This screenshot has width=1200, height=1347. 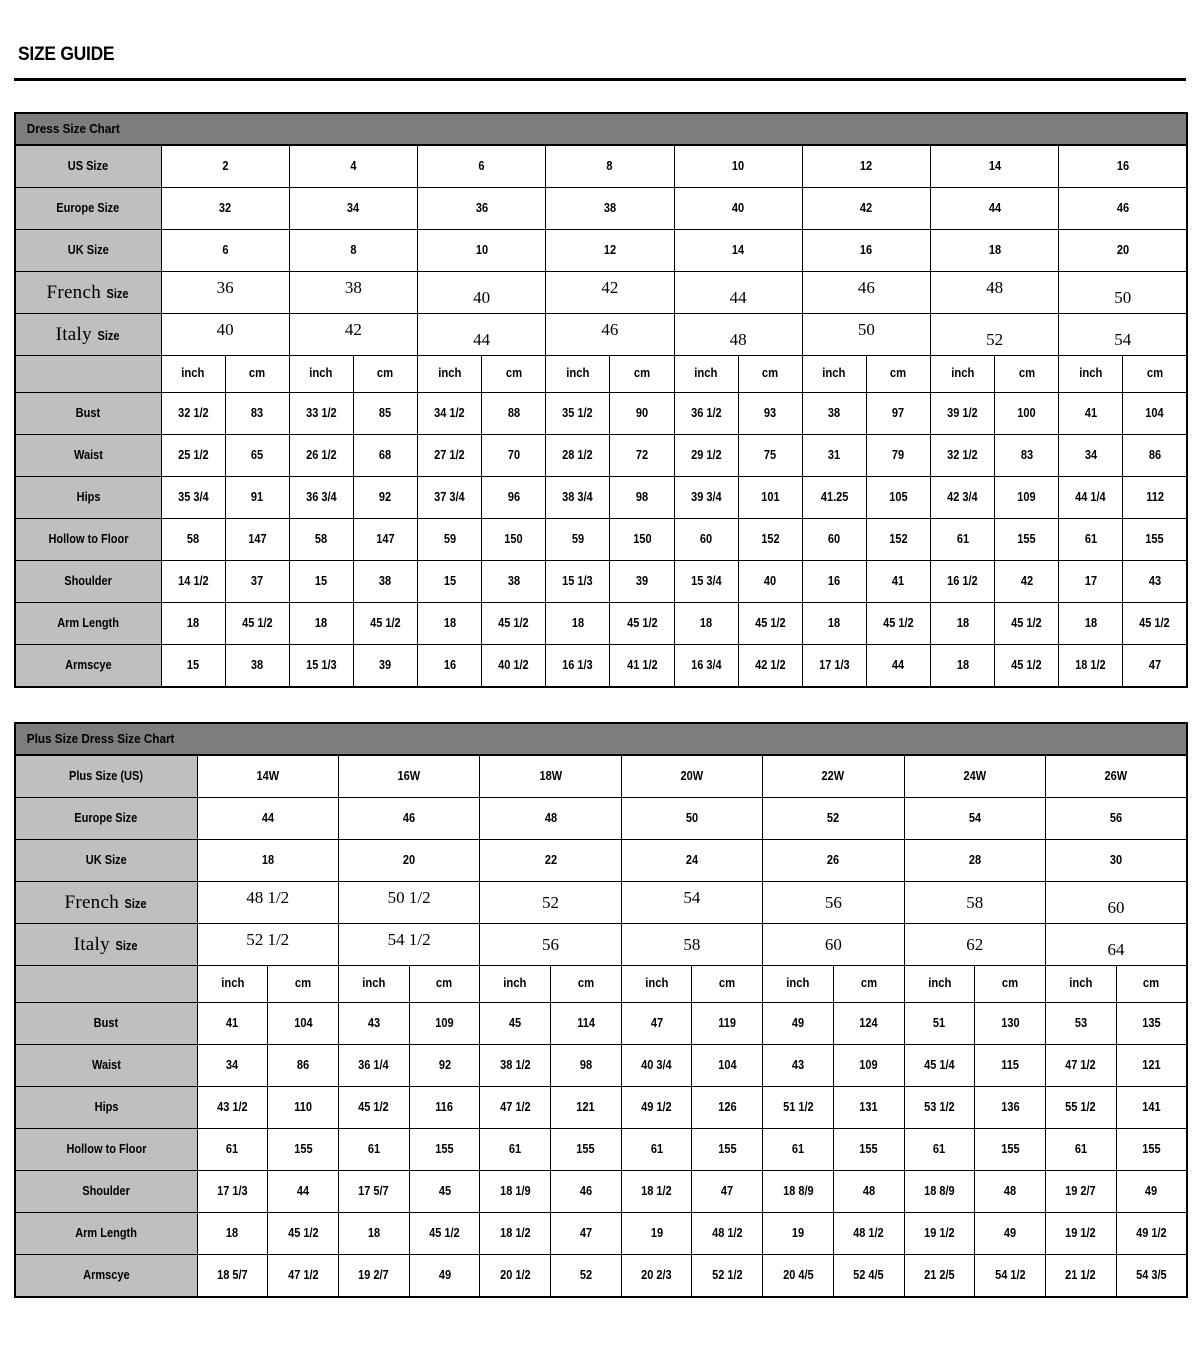 I want to click on measurement-value: 90, so click(x=642, y=412).